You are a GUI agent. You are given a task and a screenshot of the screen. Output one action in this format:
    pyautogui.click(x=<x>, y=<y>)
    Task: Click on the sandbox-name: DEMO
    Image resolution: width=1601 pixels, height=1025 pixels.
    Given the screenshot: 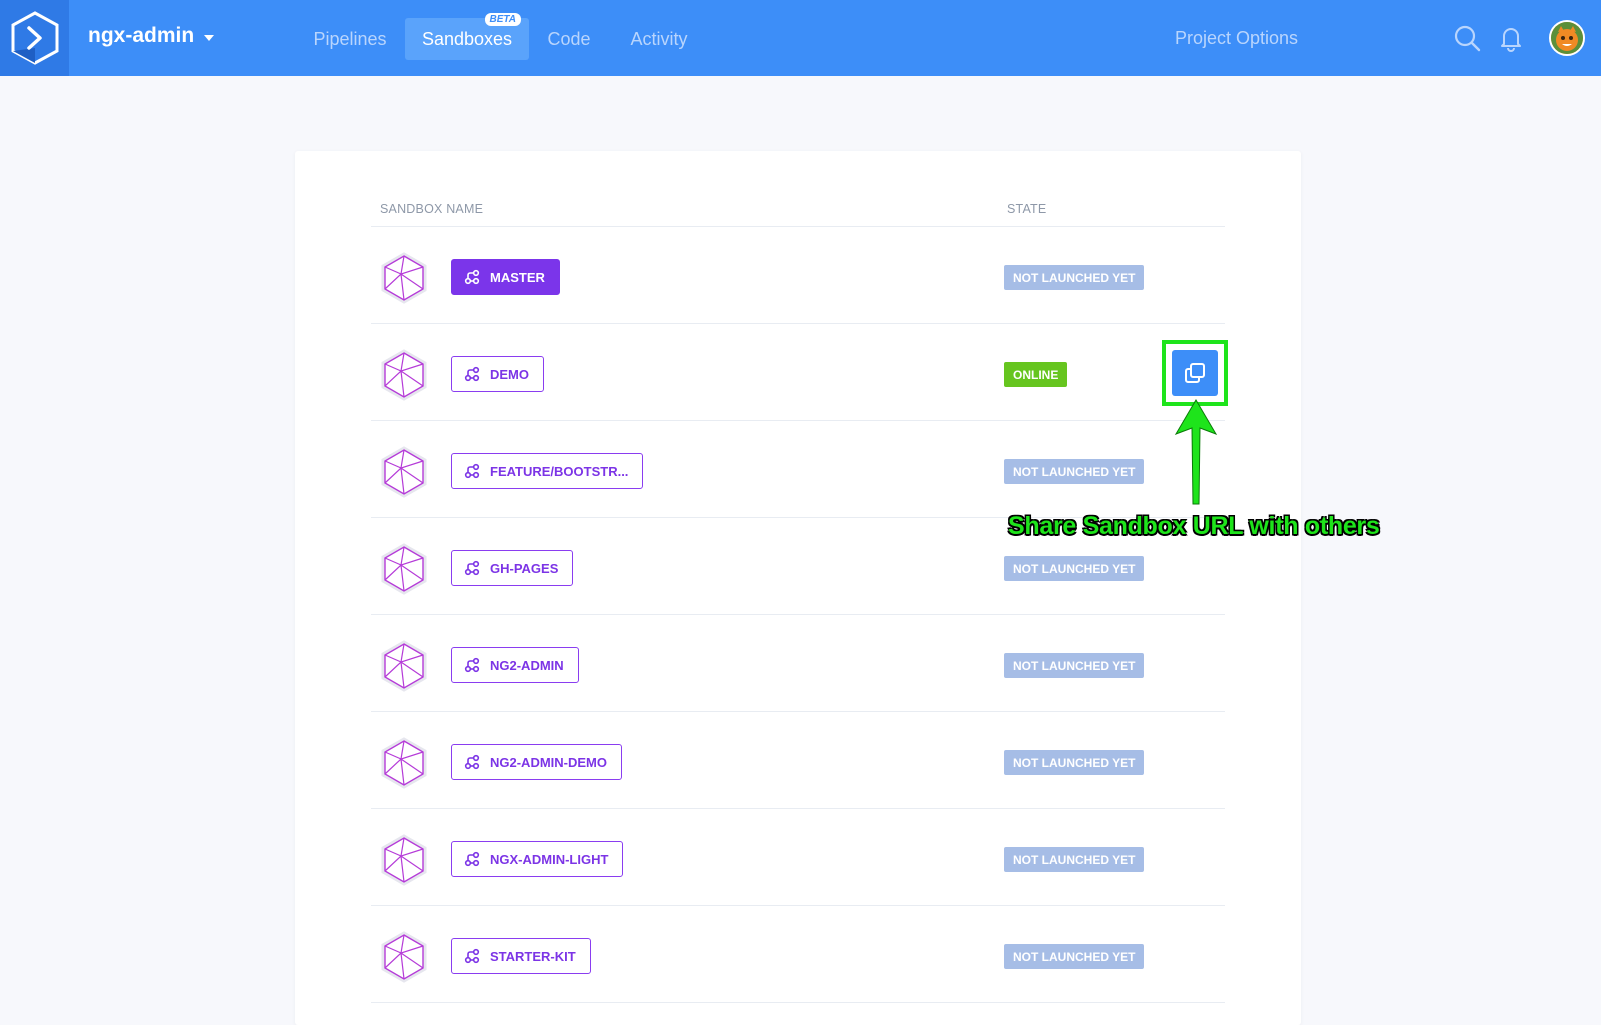 What is the action you would take?
    pyautogui.click(x=509, y=374)
    